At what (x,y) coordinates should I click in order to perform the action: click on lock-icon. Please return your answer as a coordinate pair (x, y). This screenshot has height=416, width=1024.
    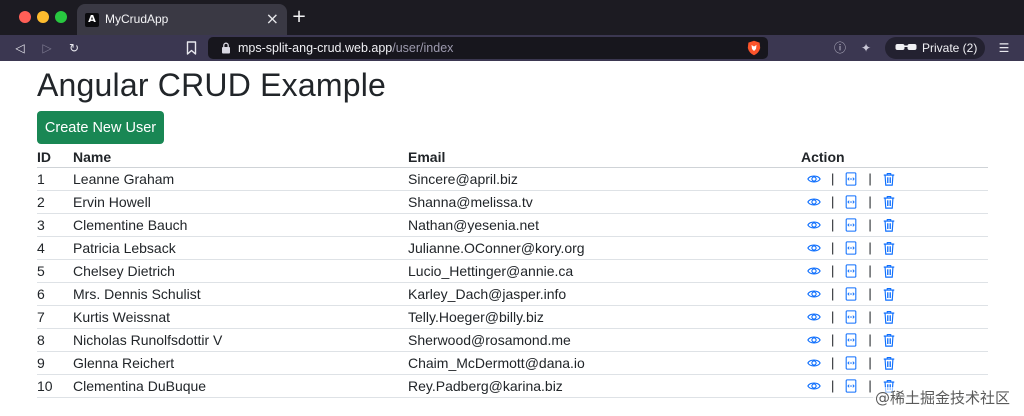
    Looking at the image, I should click on (226, 48).